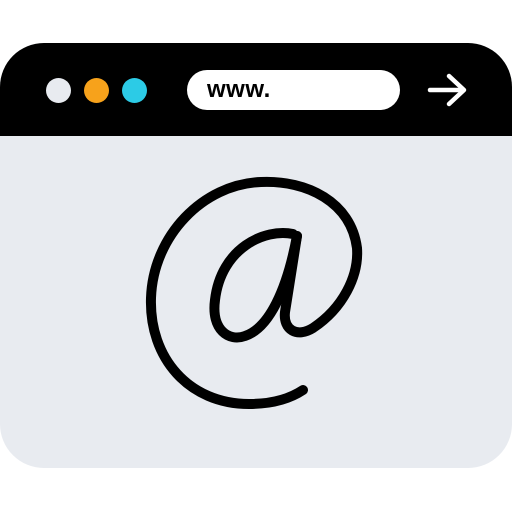  What do you see at coordinates (239, 89) in the screenshot?
I see `url-text: www.` at bounding box center [239, 89].